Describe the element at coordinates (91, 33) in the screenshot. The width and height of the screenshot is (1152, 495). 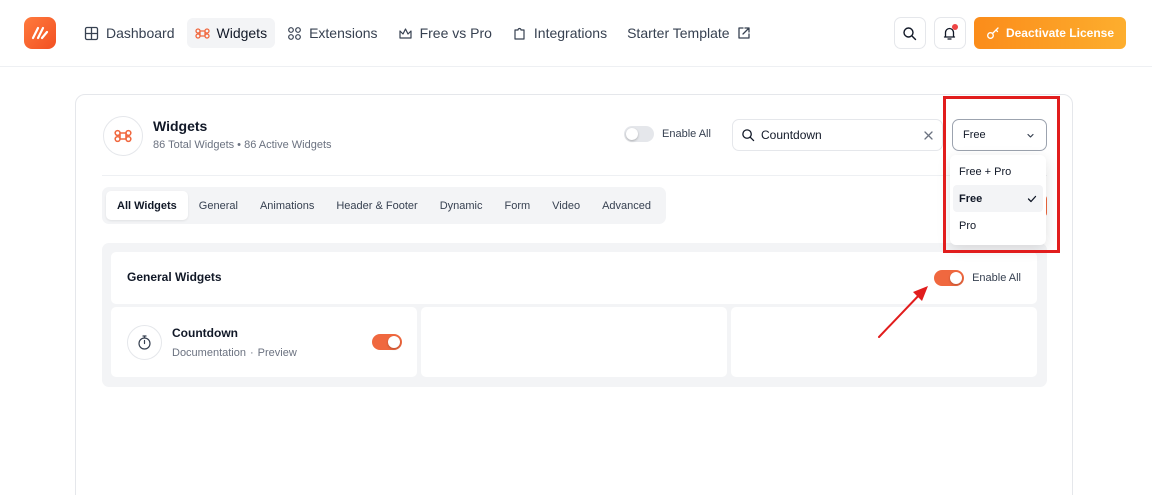
I see `grid-icon` at that location.